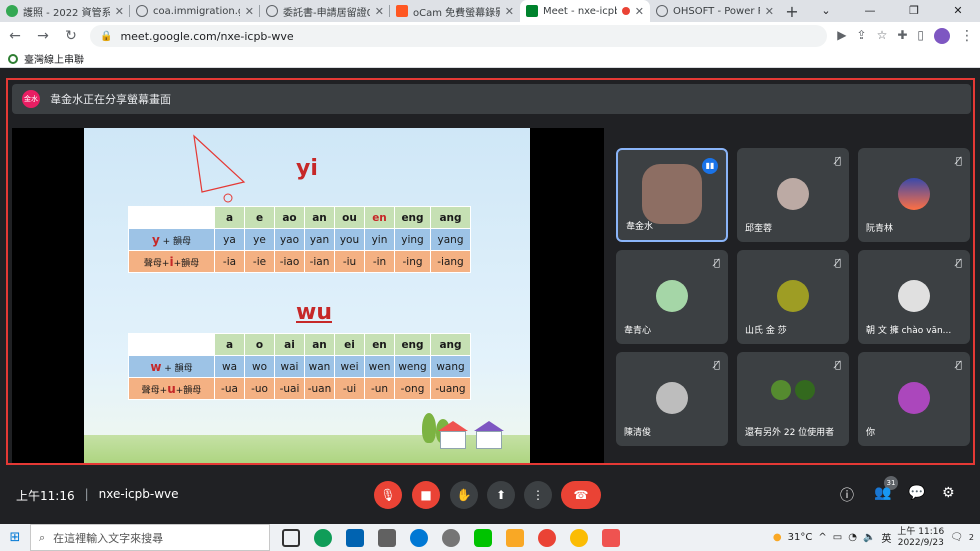 The height and width of the screenshot is (551, 980). What do you see at coordinates (967, 36) in the screenshot?
I see `more-icon: ⋮` at bounding box center [967, 36].